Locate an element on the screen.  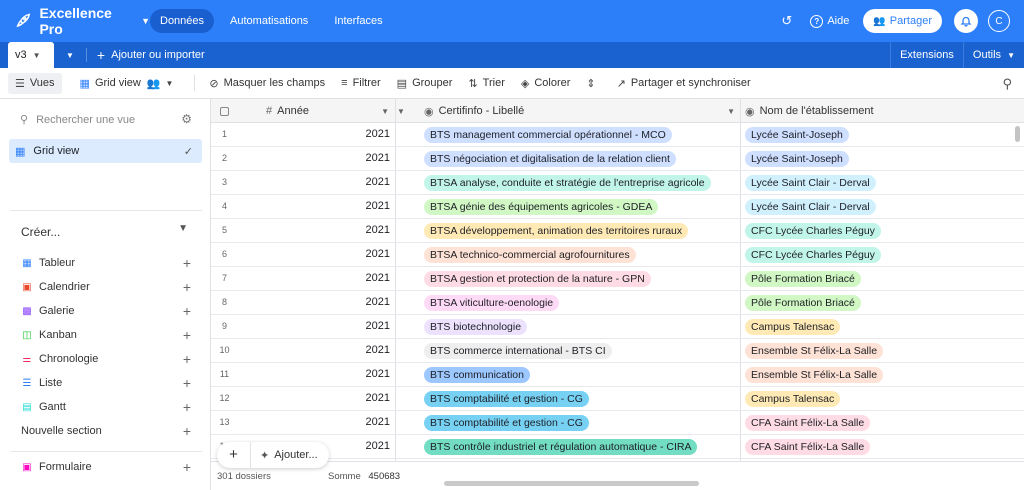
hide-fields-button: ⊘ Masquer les champs is located at coordinates (267, 83).